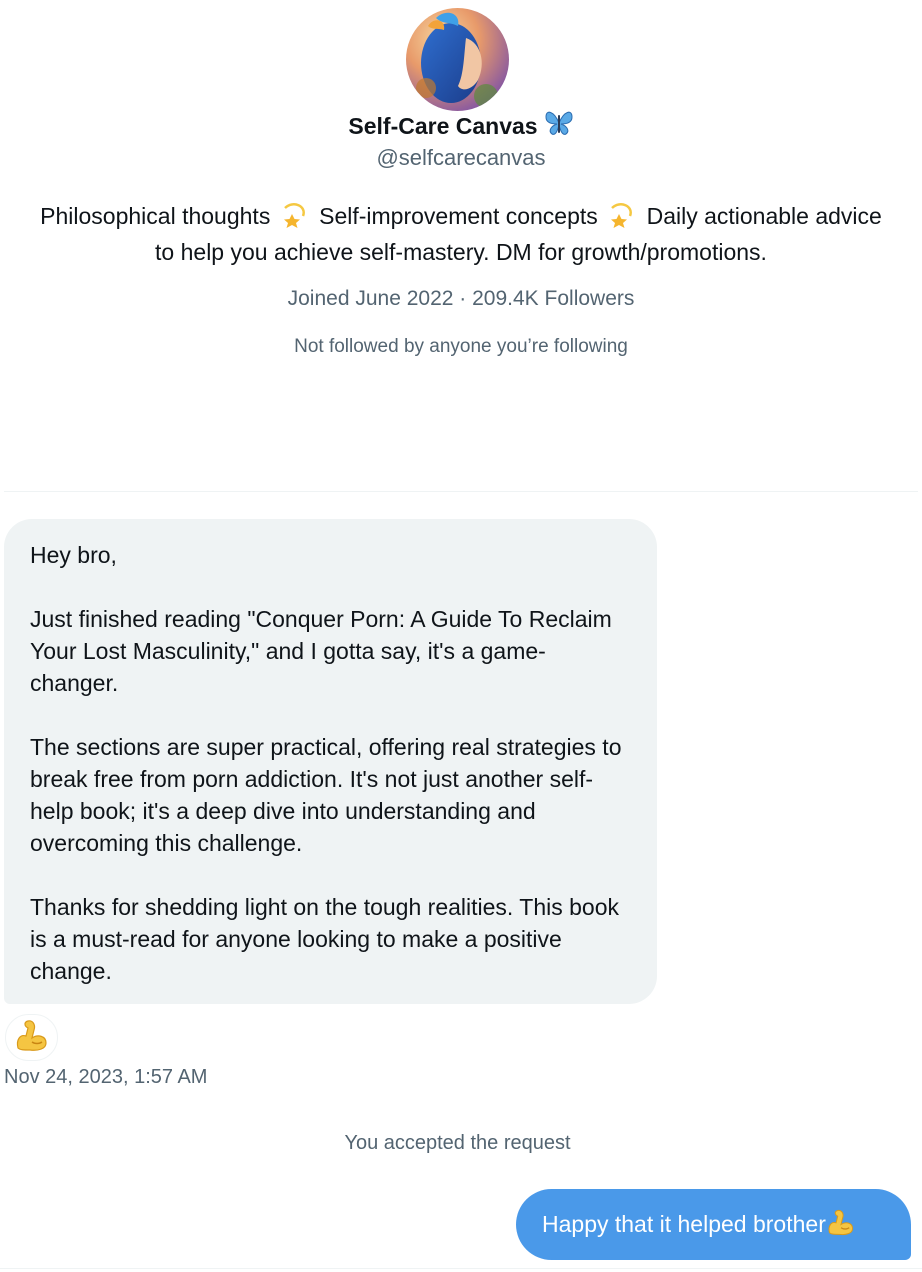 The image size is (922, 1272). What do you see at coordinates (553, 298) in the screenshot?
I see `followers-count: 209.4K Followers` at bounding box center [553, 298].